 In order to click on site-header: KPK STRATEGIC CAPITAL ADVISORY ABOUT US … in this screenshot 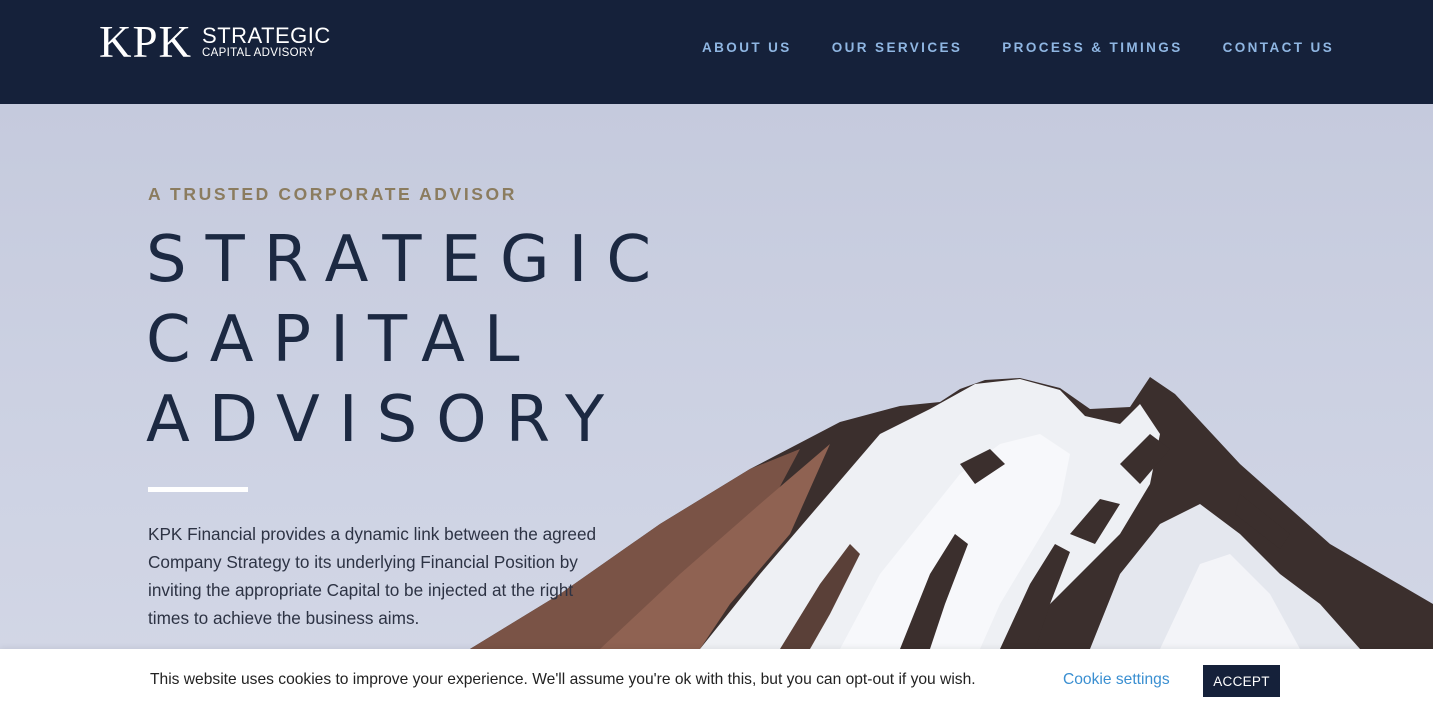, I will do `click(716, 52)`.